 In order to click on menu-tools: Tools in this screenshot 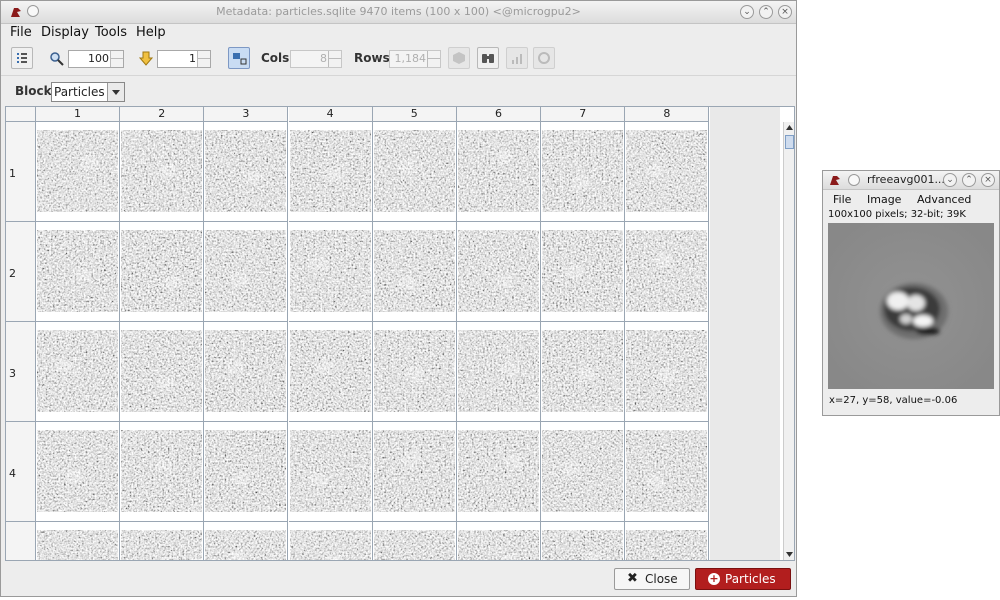, I will do `click(111, 32)`.